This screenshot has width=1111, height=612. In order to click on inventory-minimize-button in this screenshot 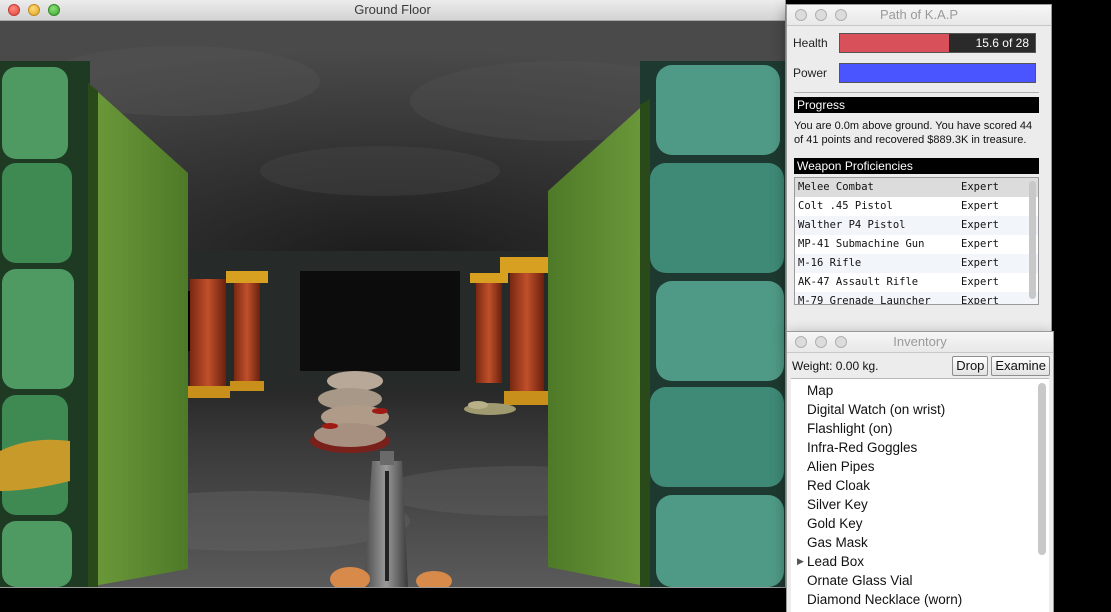, I will do `click(821, 342)`.